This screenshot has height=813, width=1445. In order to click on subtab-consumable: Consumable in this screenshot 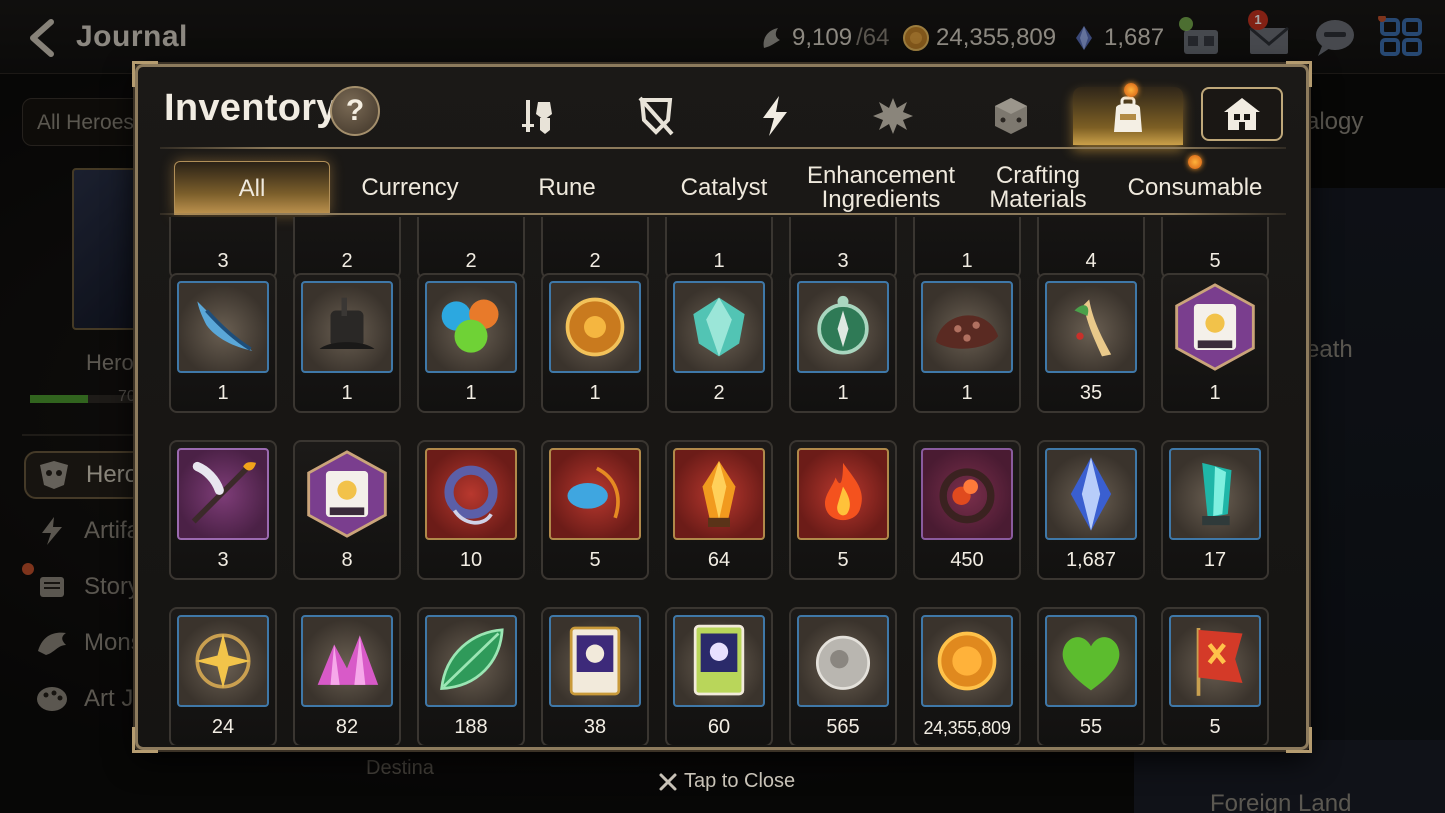, I will do `click(1195, 188)`.